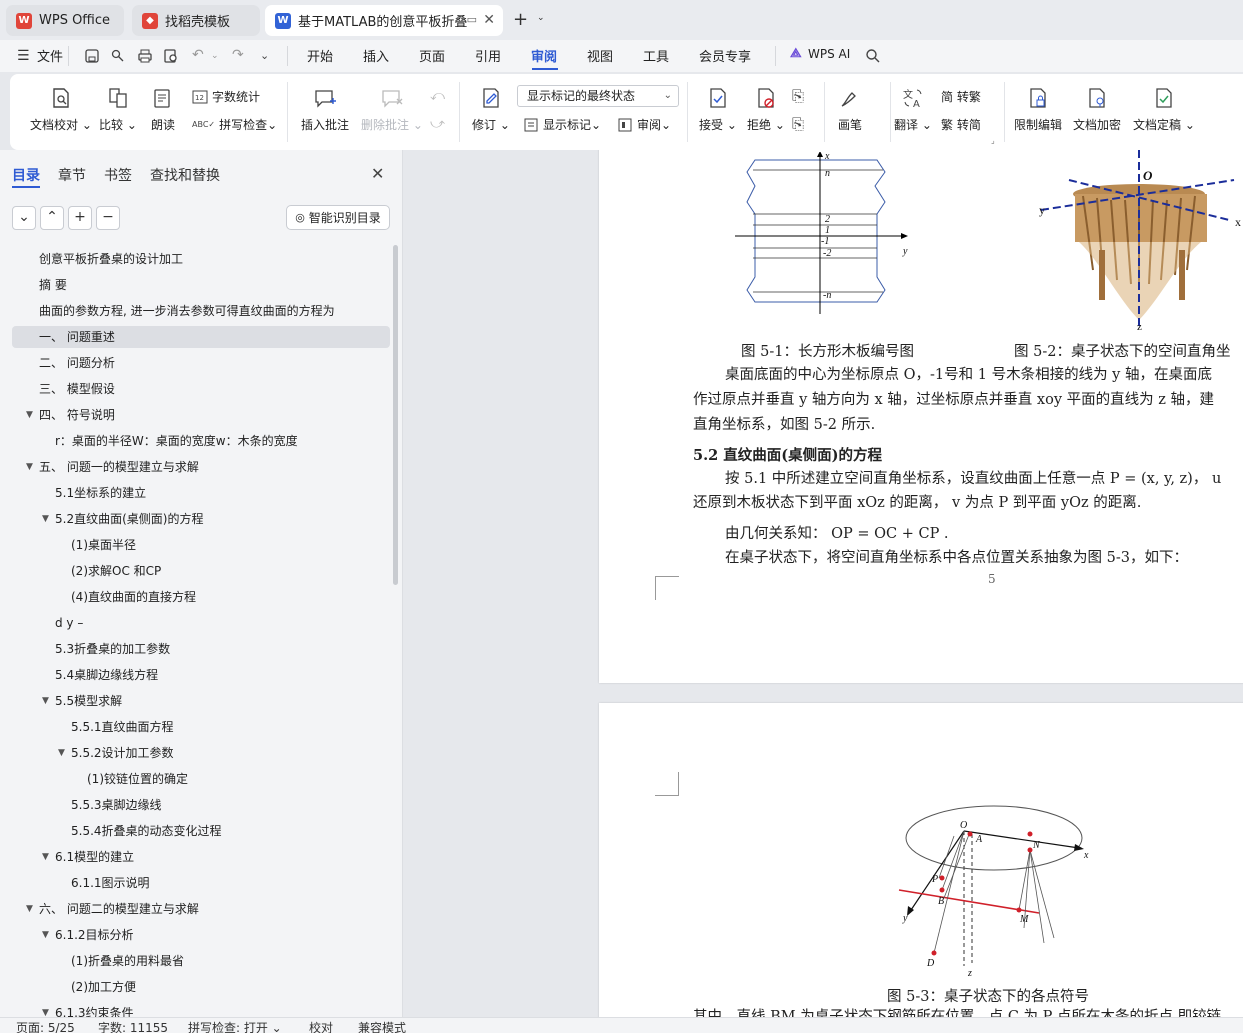 This screenshot has width=1243, height=1033. I want to click on collapse-up-button: ⌃, so click(52, 218).